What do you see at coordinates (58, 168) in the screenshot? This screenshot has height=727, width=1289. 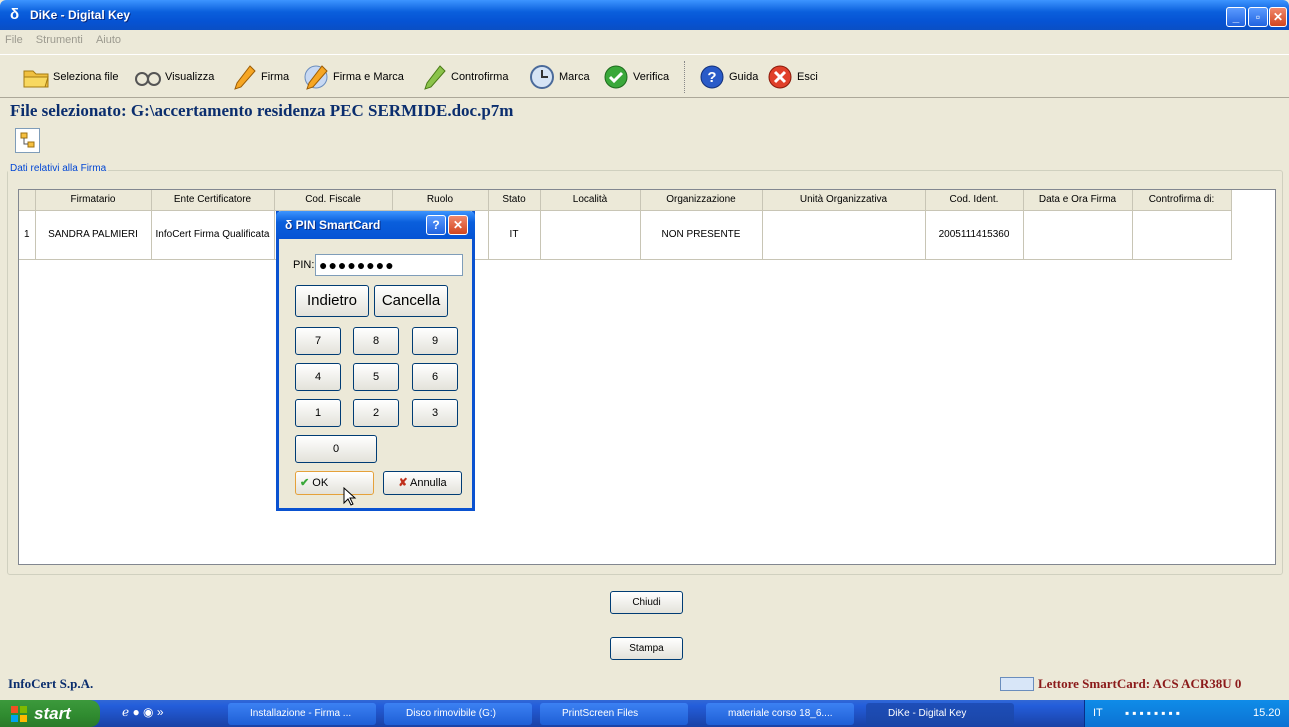 I see `group-title: Dati relativi alla Firma` at bounding box center [58, 168].